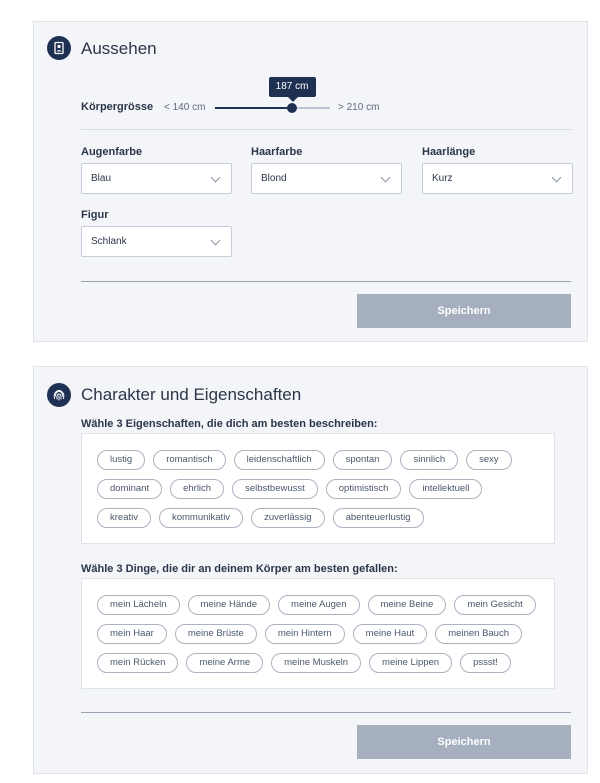  I want to click on body-part-chip: mein Rücken, so click(138, 663).